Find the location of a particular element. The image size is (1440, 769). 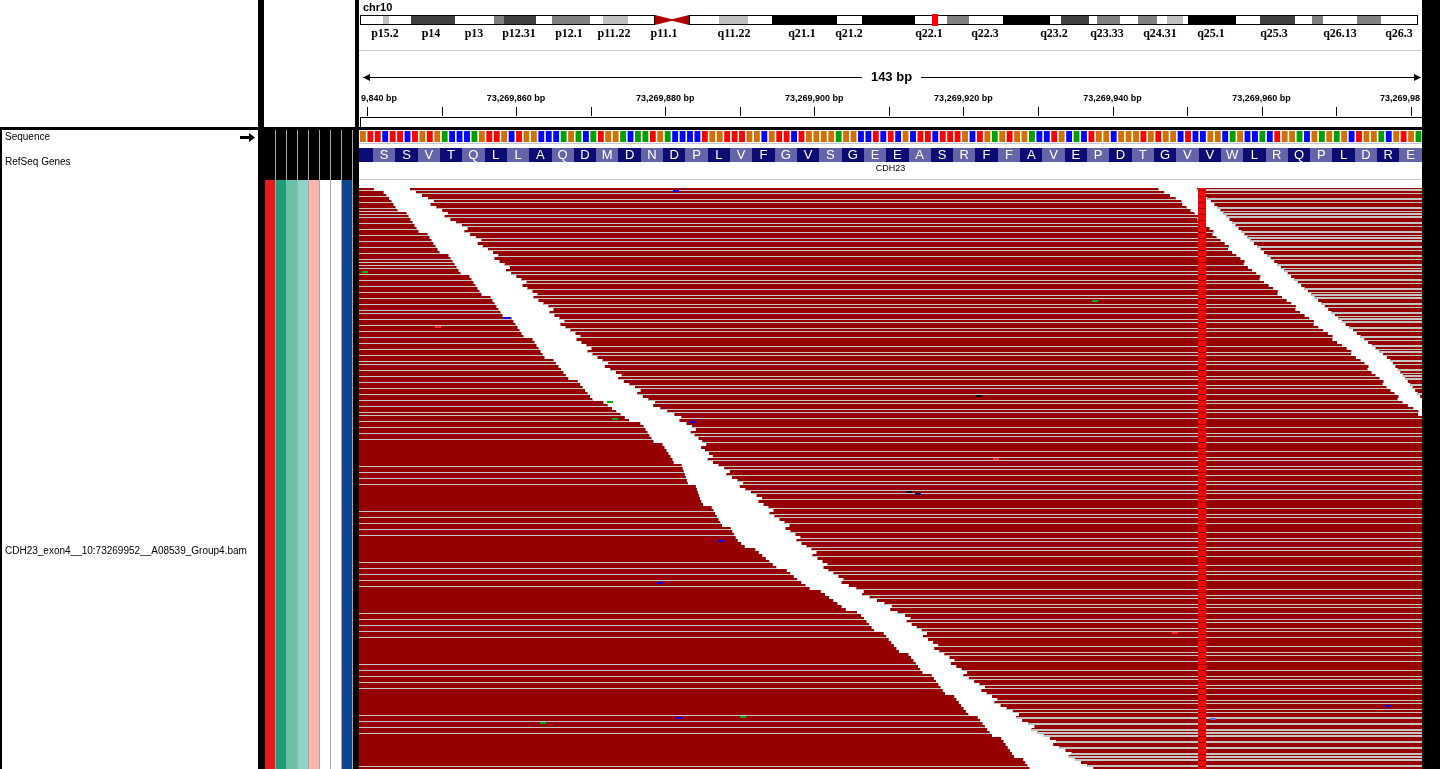

cytoband-label: p11.22 is located at coordinates (614, 33).